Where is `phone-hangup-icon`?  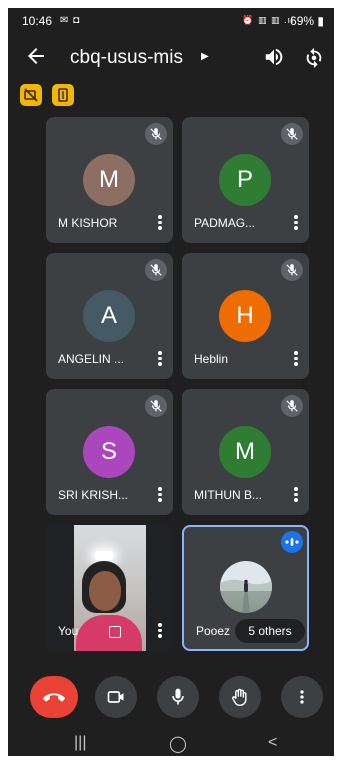
phone-hangup-icon is located at coordinates (54, 697).